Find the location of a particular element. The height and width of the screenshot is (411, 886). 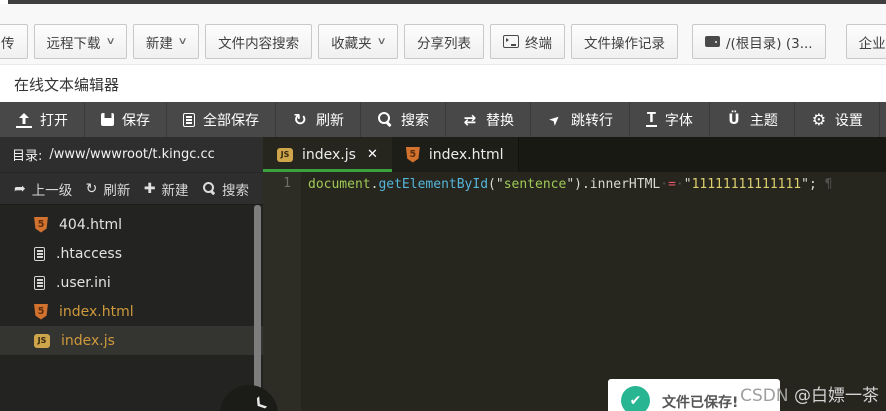

editor-toolbar-button-settings: ⚙ 设置 is located at coordinates (837, 119).